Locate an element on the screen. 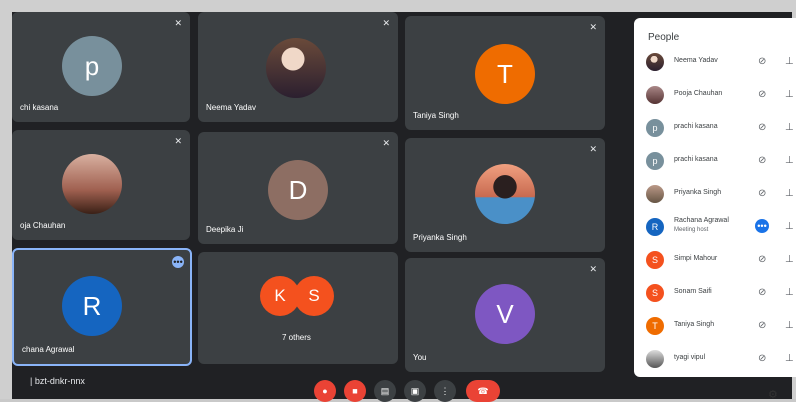  participant-list-item: Pooja Chauhan ⊘ ⊥ is located at coordinates (715, 95).